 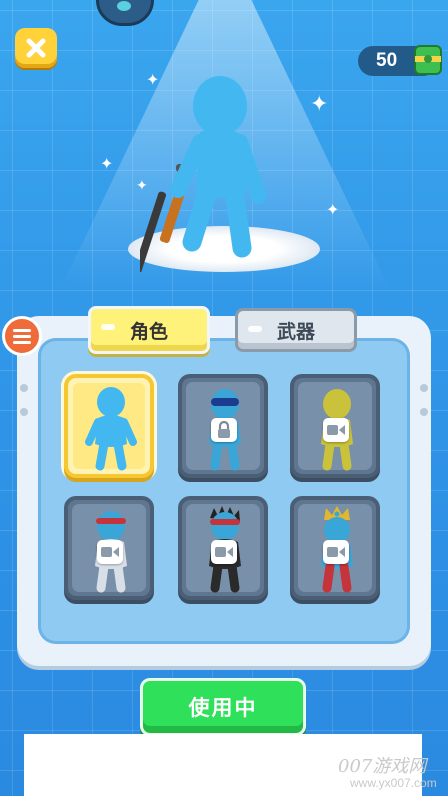 I want to click on character-slot-spiky-hair-ninja, so click(x=223, y=548).